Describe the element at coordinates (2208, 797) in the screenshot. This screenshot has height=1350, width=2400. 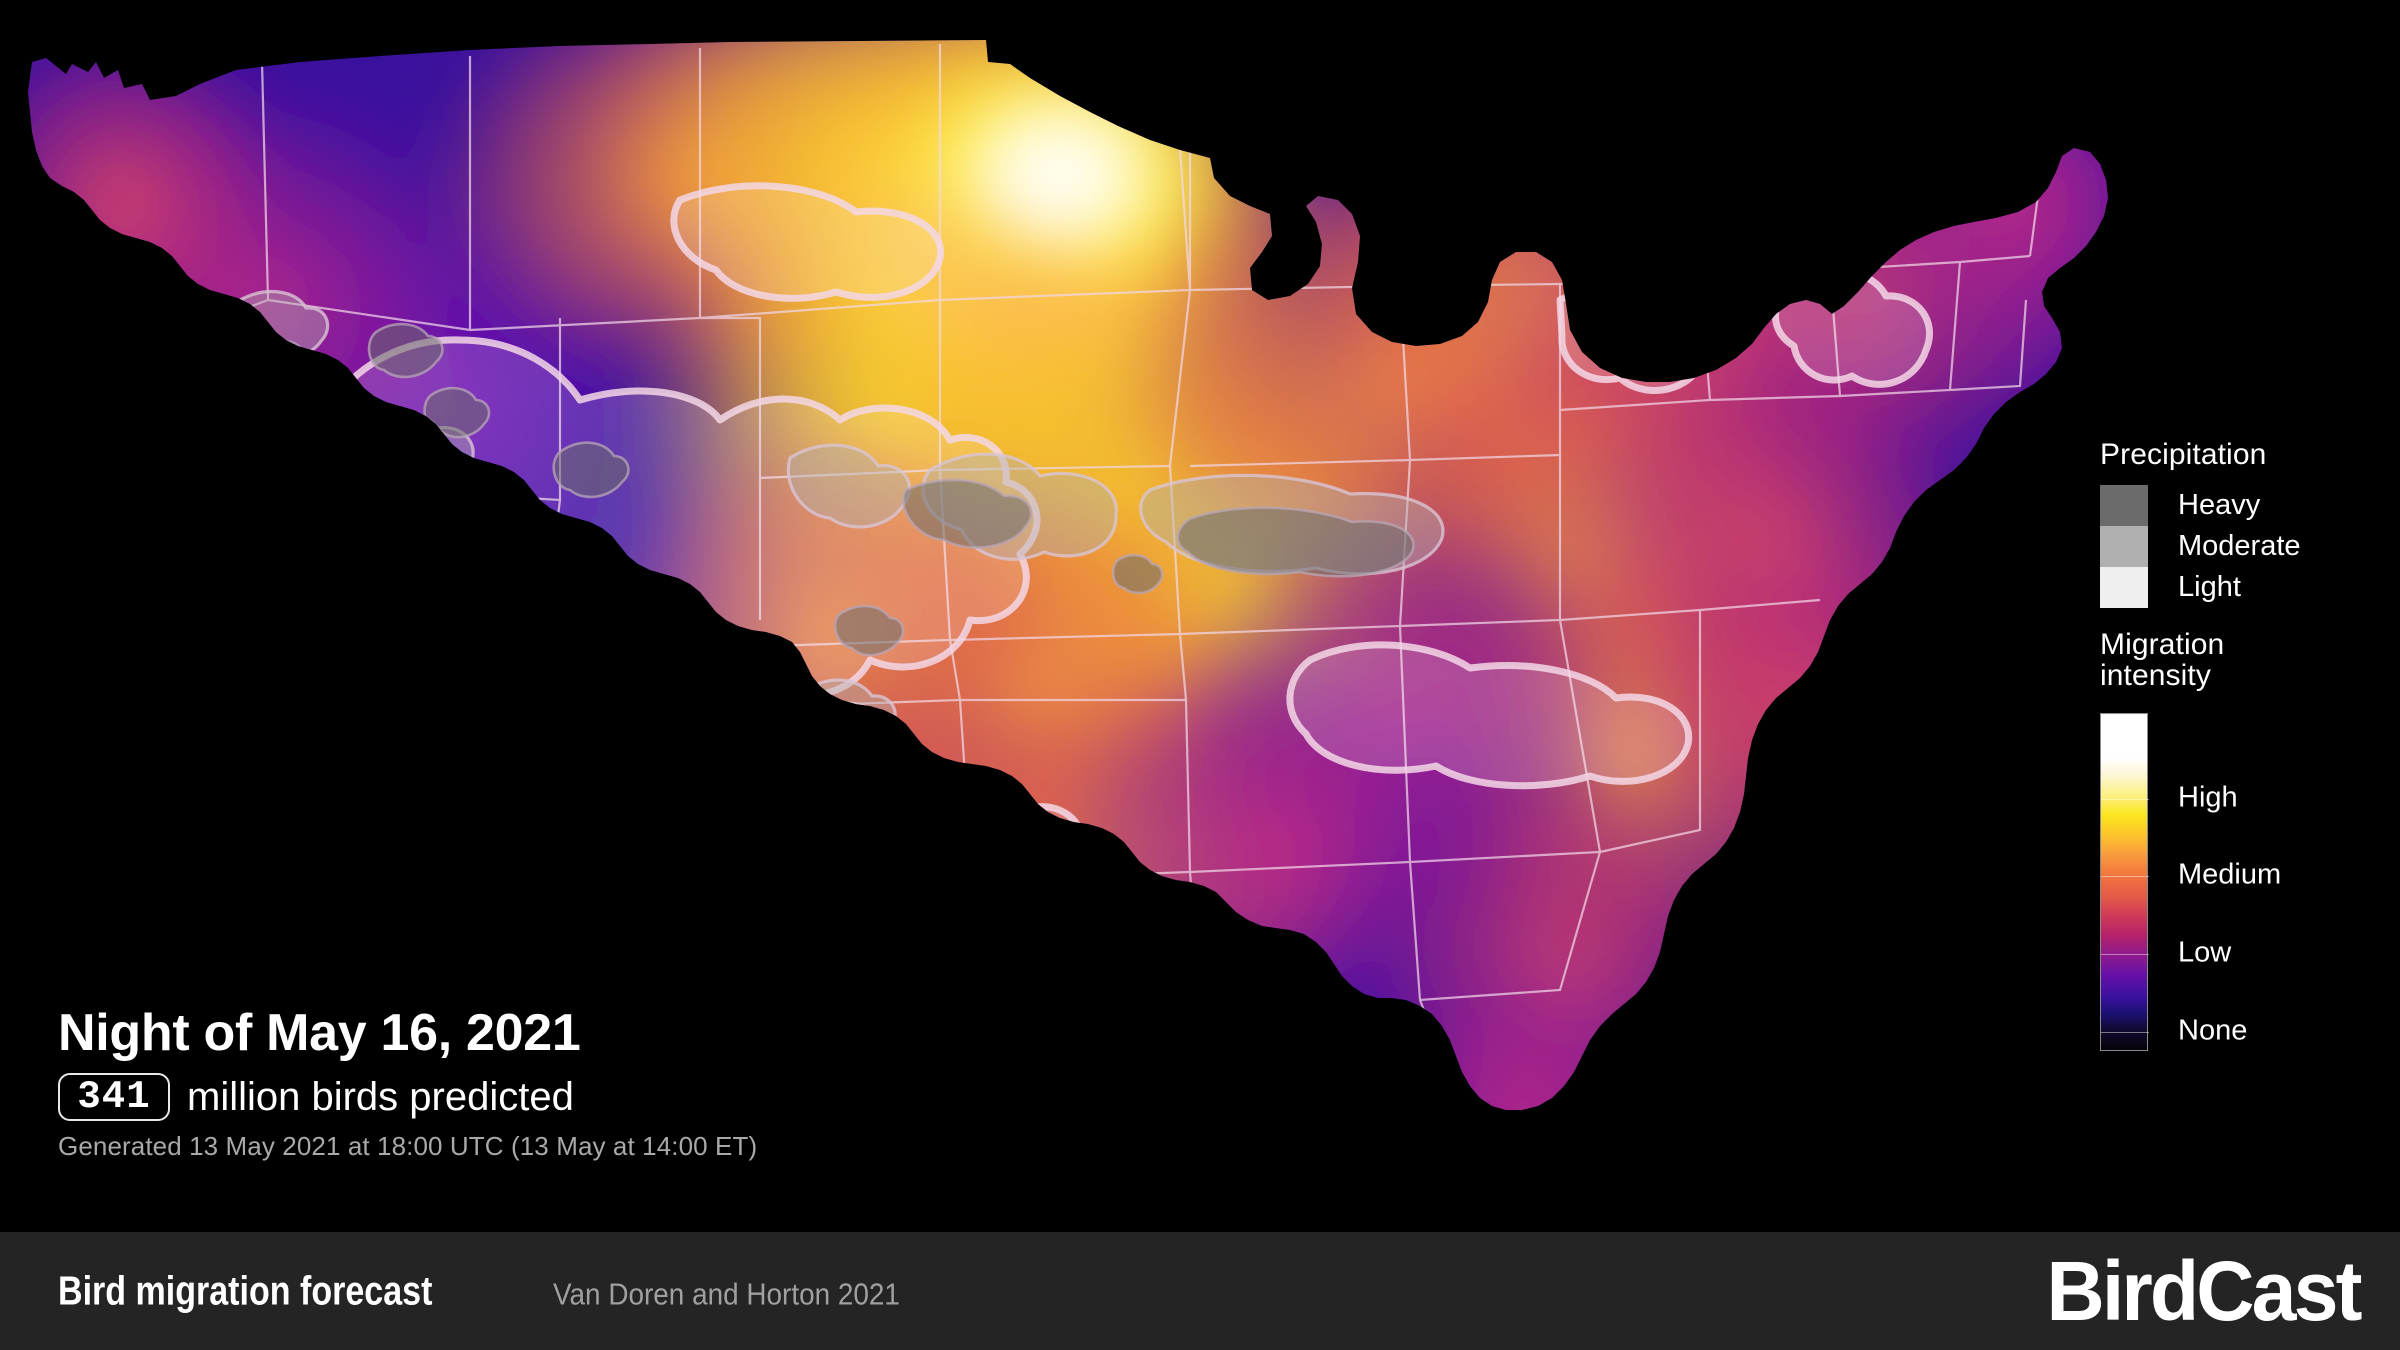
I see `colorbar-label-high: High` at that location.